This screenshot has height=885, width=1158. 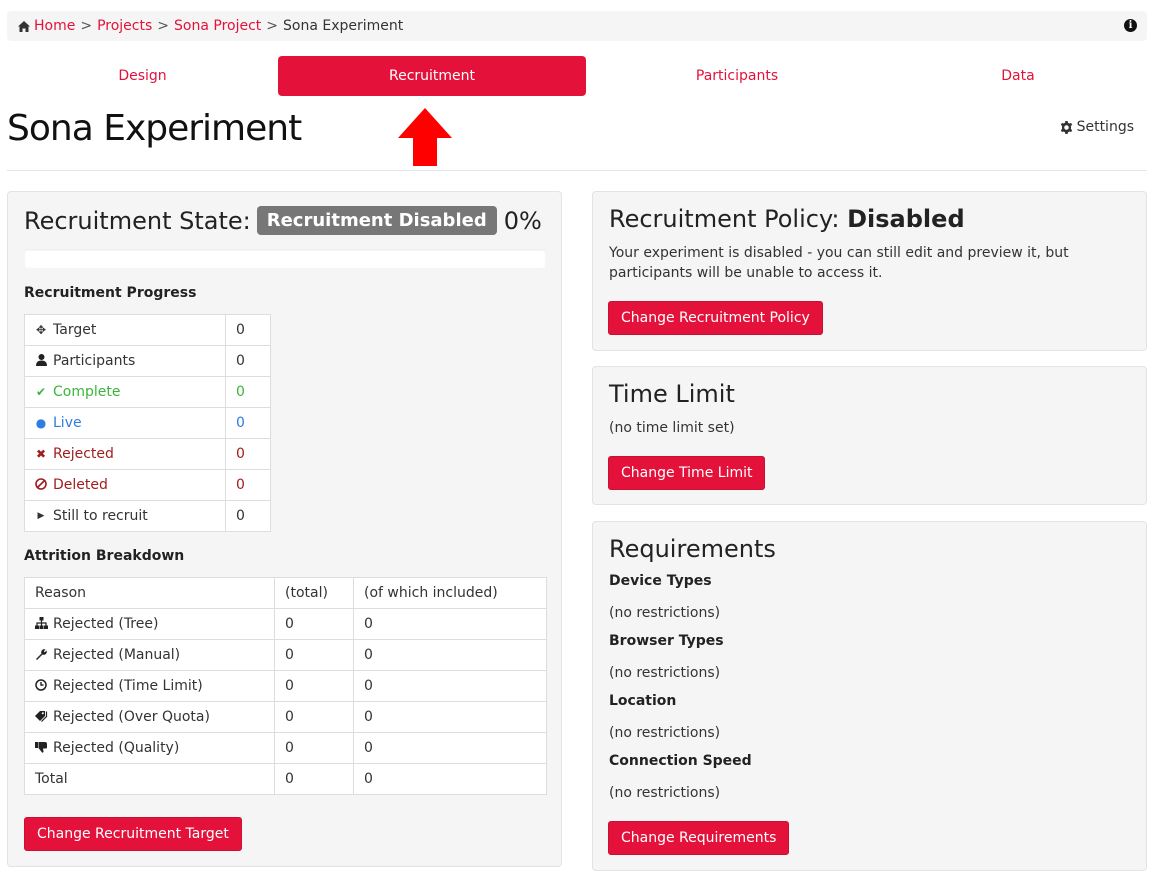 I want to click on progress-label: Live, so click(x=67, y=423).